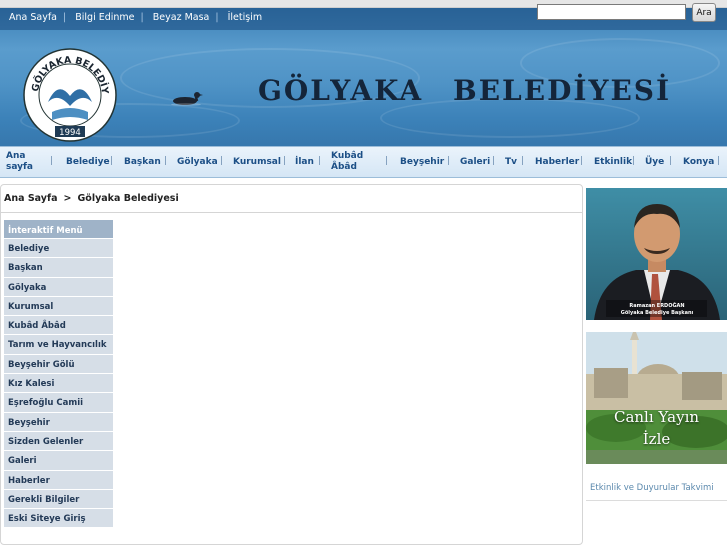 Image resolution: width=727 pixels, height=545 pixels. I want to click on mayor-photo: Ramazan ERDOĞAN Gölyaka Belediye Başkanı, so click(656, 254).